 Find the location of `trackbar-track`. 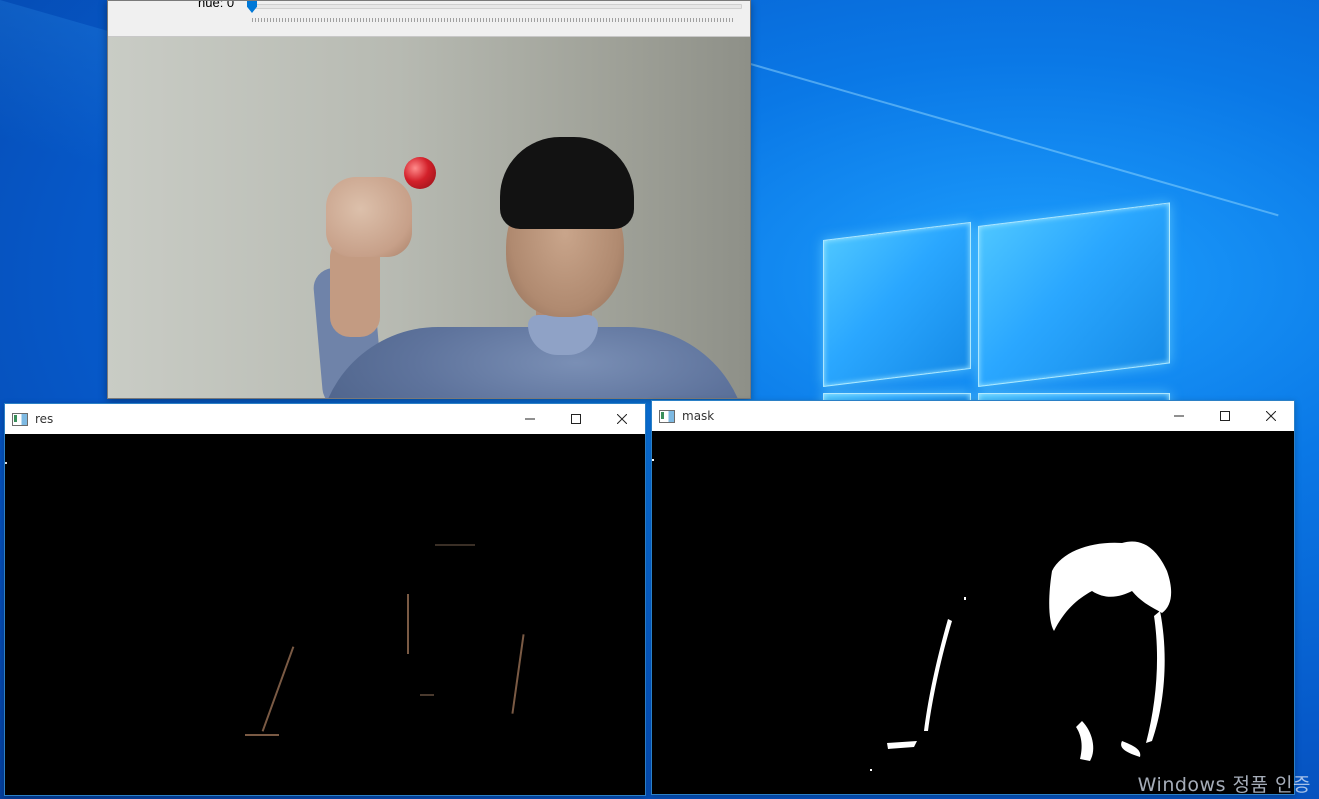

trackbar-track is located at coordinates (497, 6).